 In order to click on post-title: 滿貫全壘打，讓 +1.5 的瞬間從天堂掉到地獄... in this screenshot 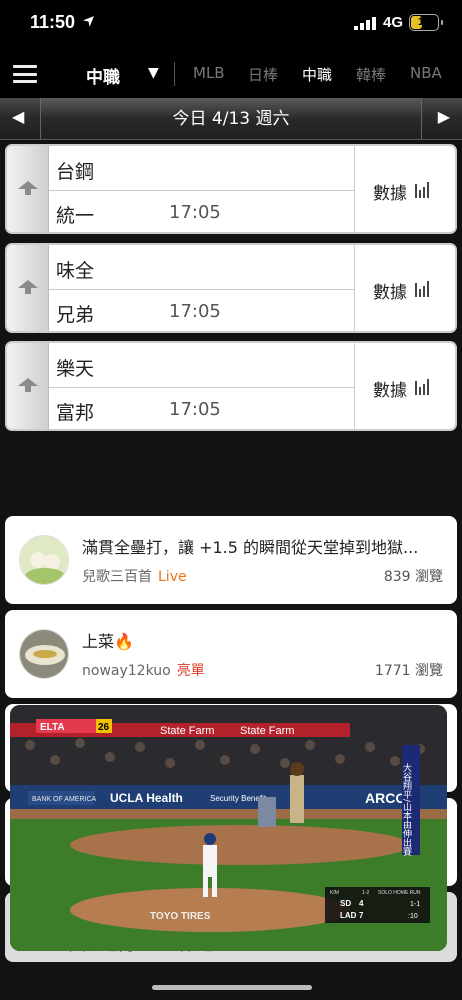, I will do `click(250, 547)`.